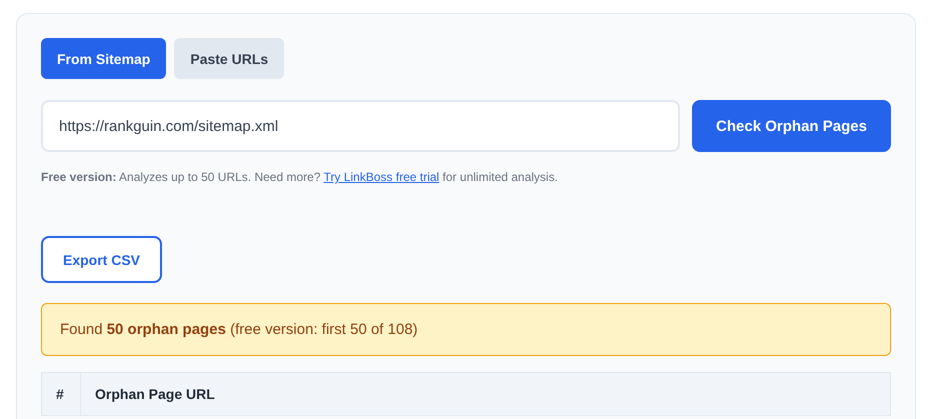 This screenshot has height=419, width=950. I want to click on column-header: #, so click(61, 394).